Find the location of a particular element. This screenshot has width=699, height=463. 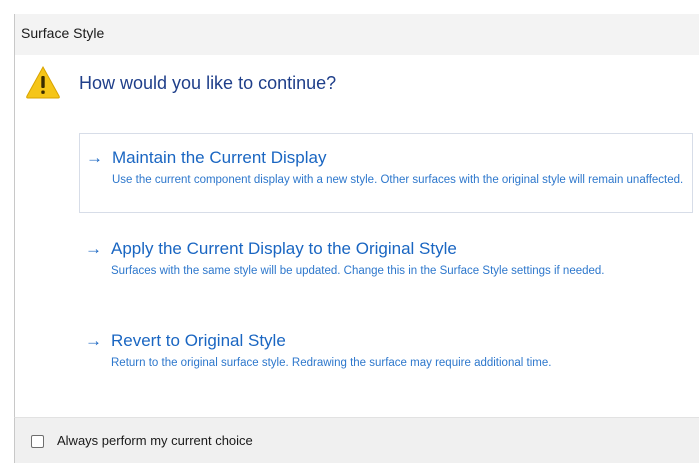

always-perform-label: Always perform my current choice is located at coordinates (155, 440).